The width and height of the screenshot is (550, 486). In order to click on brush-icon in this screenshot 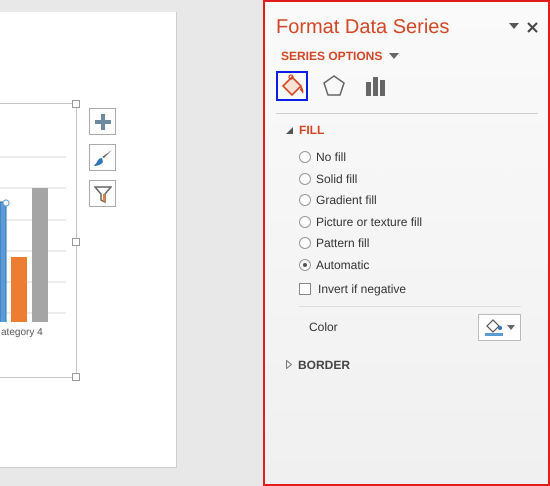, I will do `click(102, 157)`.